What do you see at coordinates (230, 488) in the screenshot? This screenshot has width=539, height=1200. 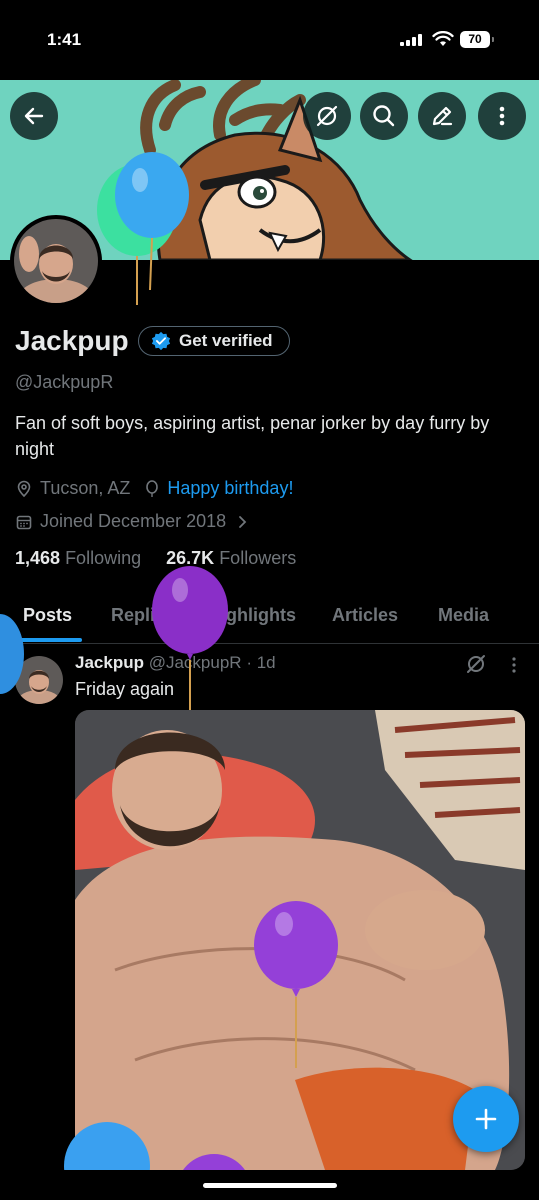 I see `birthday-link: Happy birthday!` at bounding box center [230, 488].